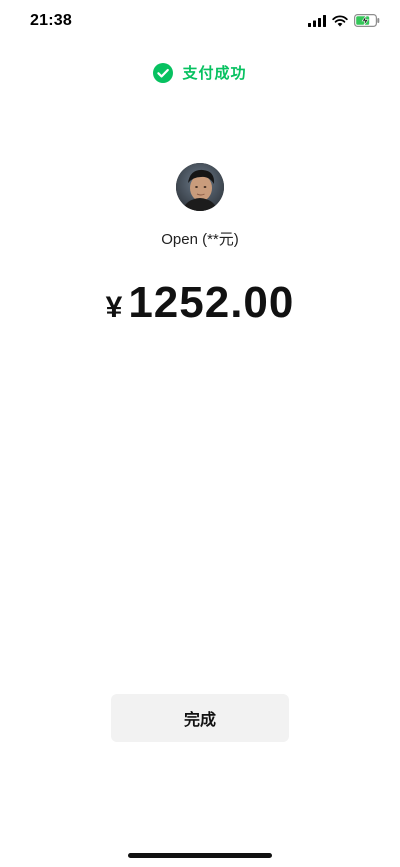 This screenshot has width=400, height=867. I want to click on payment-amount: ¥ 1252.00, so click(200, 303).